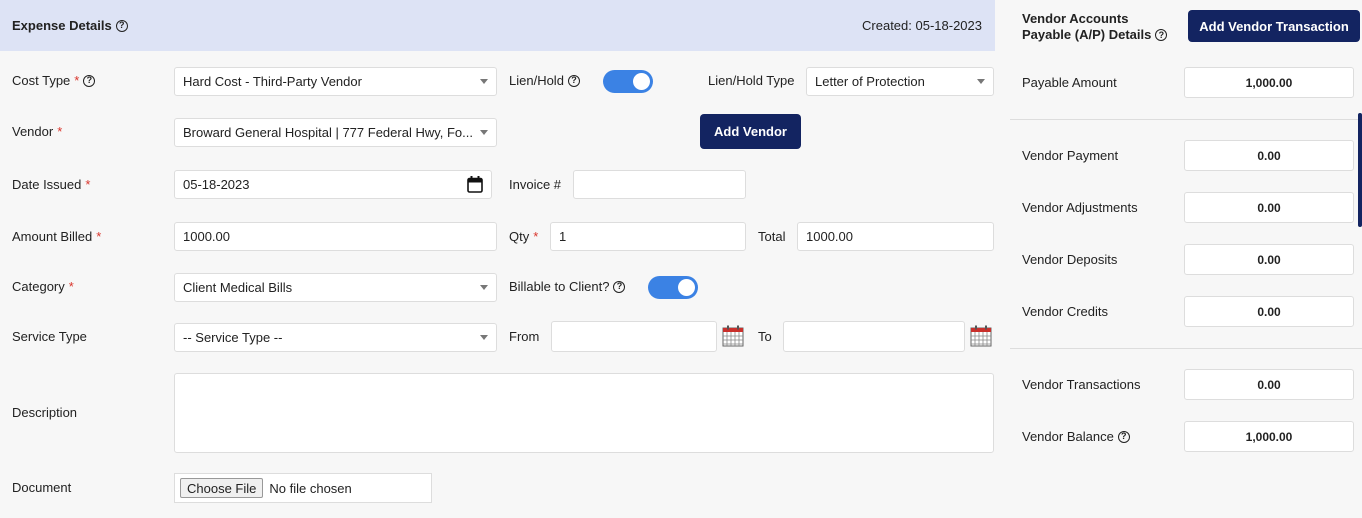 This screenshot has height=518, width=1362. Describe the element at coordinates (497, 25) in the screenshot. I see `expense-header: Expense Details ? Created: 05-18-2023` at that location.